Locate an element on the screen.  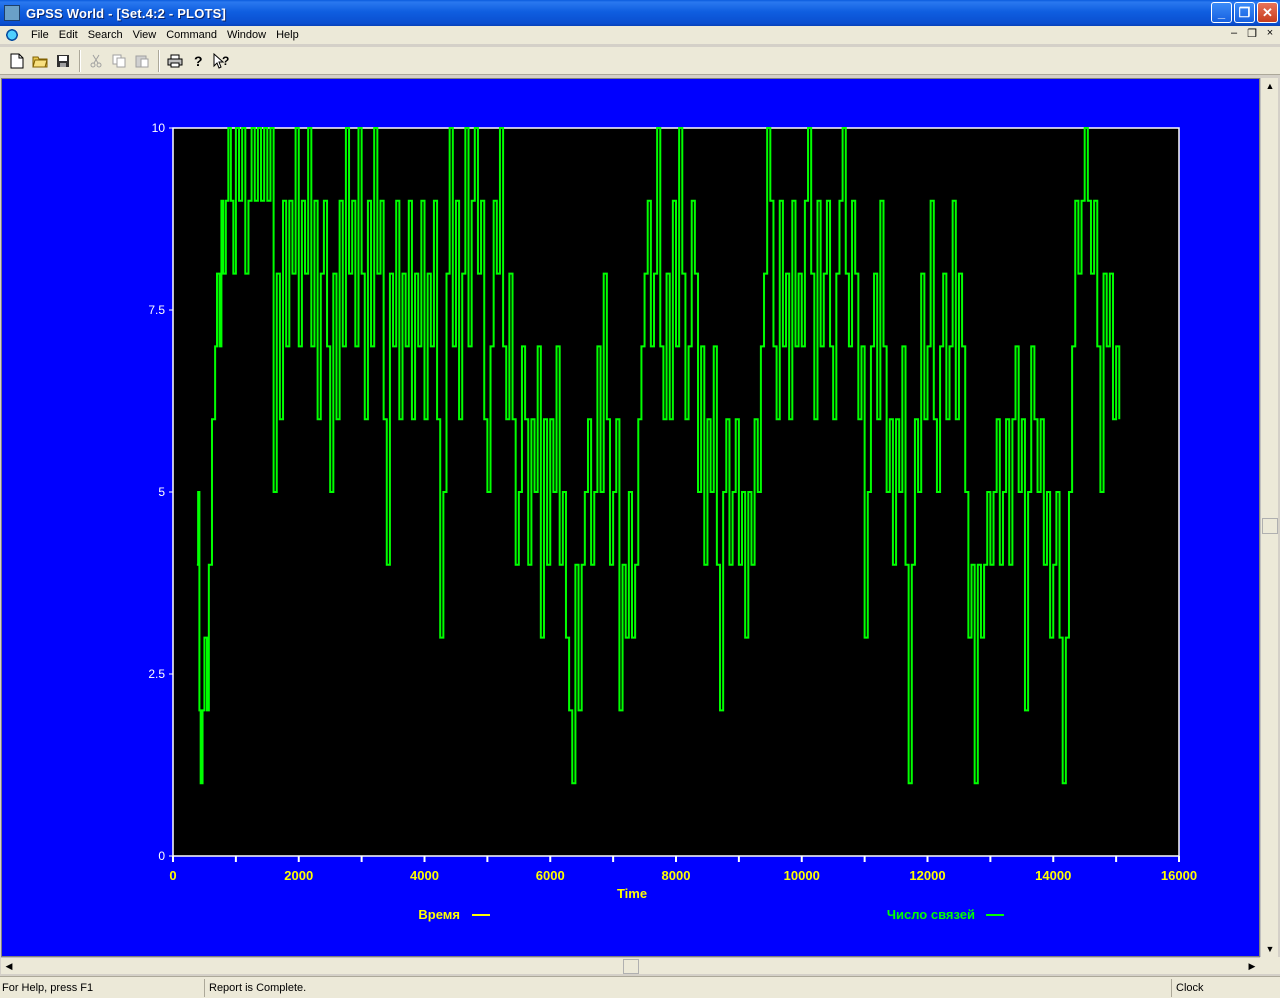
vertical-scrollbar: ▲ ▼ is located at coordinates (1269, 517).